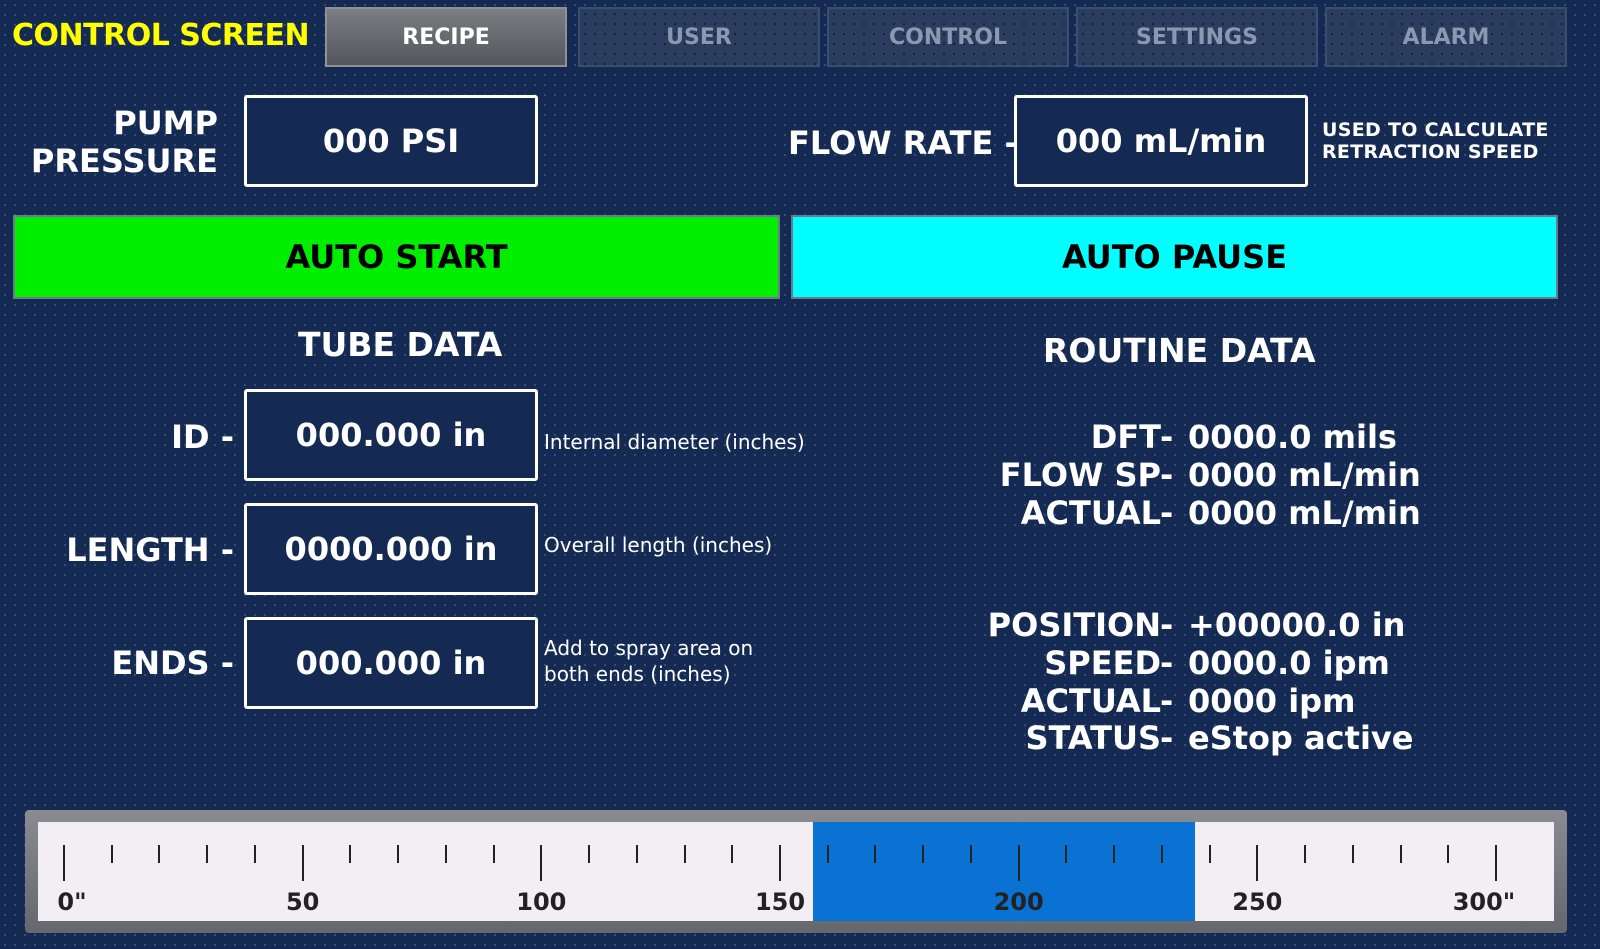 The width and height of the screenshot is (1600, 949). What do you see at coordinates (1018, 902) in the screenshot?
I see `scale-tick-label: 200` at bounding box center [1018, 902].